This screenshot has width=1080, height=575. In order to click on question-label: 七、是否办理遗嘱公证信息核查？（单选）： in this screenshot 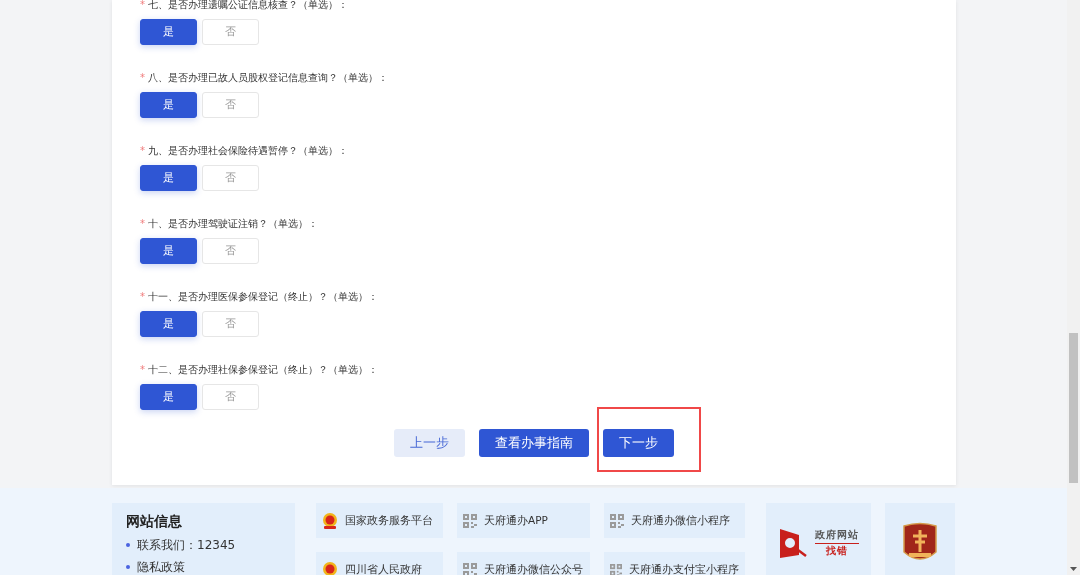, I will do `click(248, 5)`.